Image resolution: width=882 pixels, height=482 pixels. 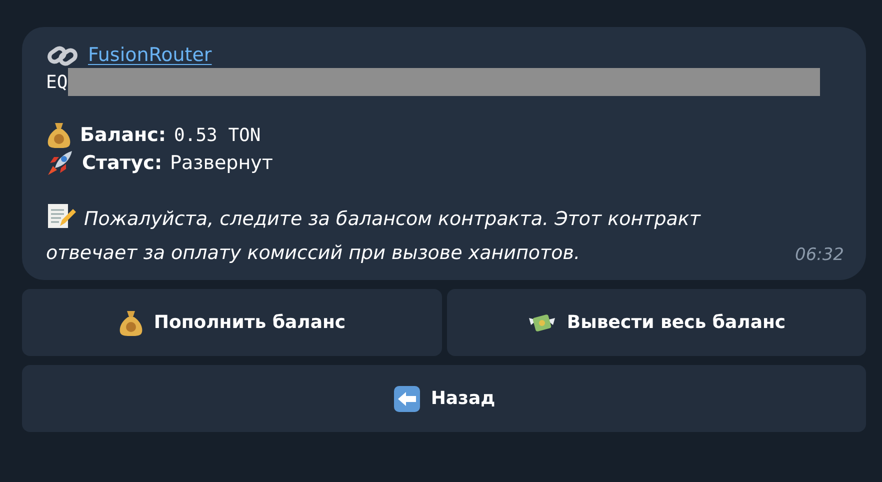 I want to click on contract-link: FusionRouter, so click(x=150, y=55).